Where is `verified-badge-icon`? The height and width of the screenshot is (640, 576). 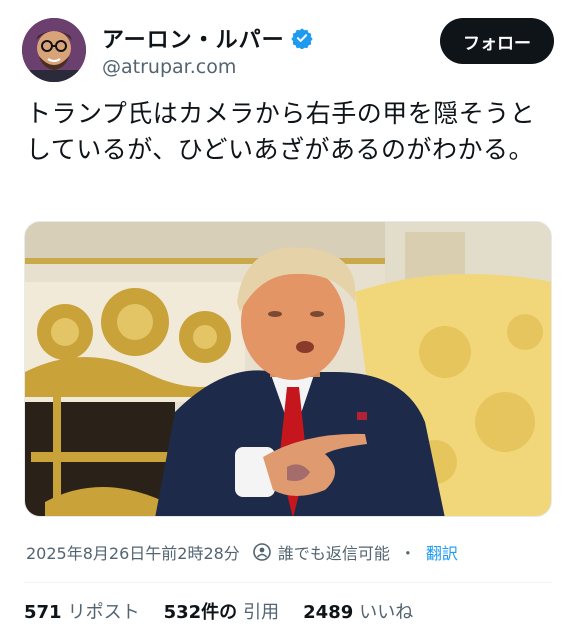 verified-badge-icon is located at coordinates (302, 38).